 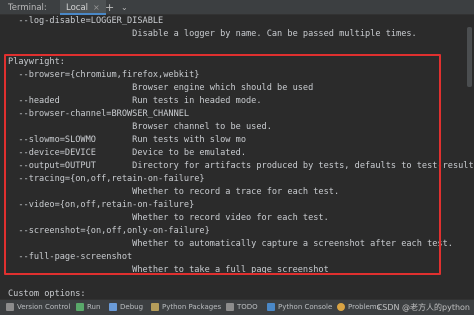 I want to click on run-tab: Run, so click(x=88, y=307).